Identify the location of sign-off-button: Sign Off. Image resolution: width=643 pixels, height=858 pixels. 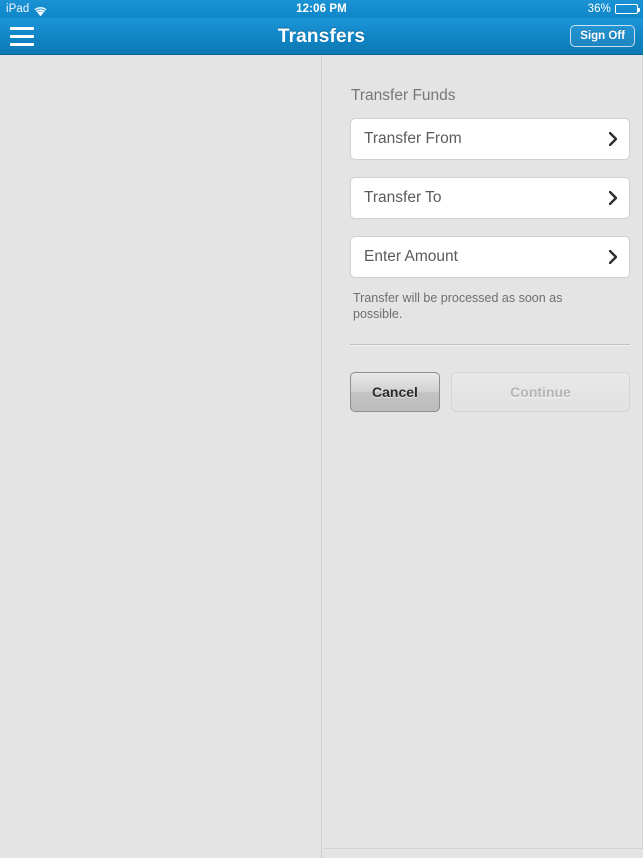
(602, 36).